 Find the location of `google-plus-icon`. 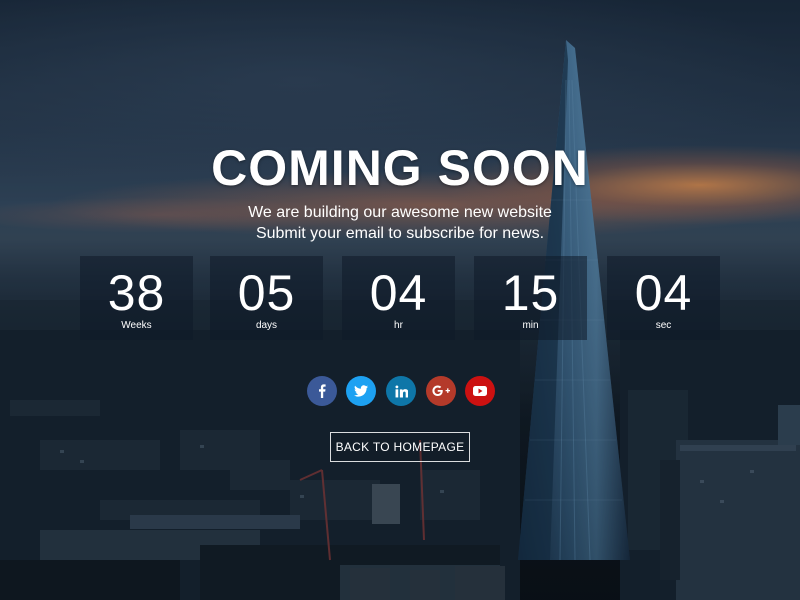

google-plus-icon is located at coordinates (441, 391).